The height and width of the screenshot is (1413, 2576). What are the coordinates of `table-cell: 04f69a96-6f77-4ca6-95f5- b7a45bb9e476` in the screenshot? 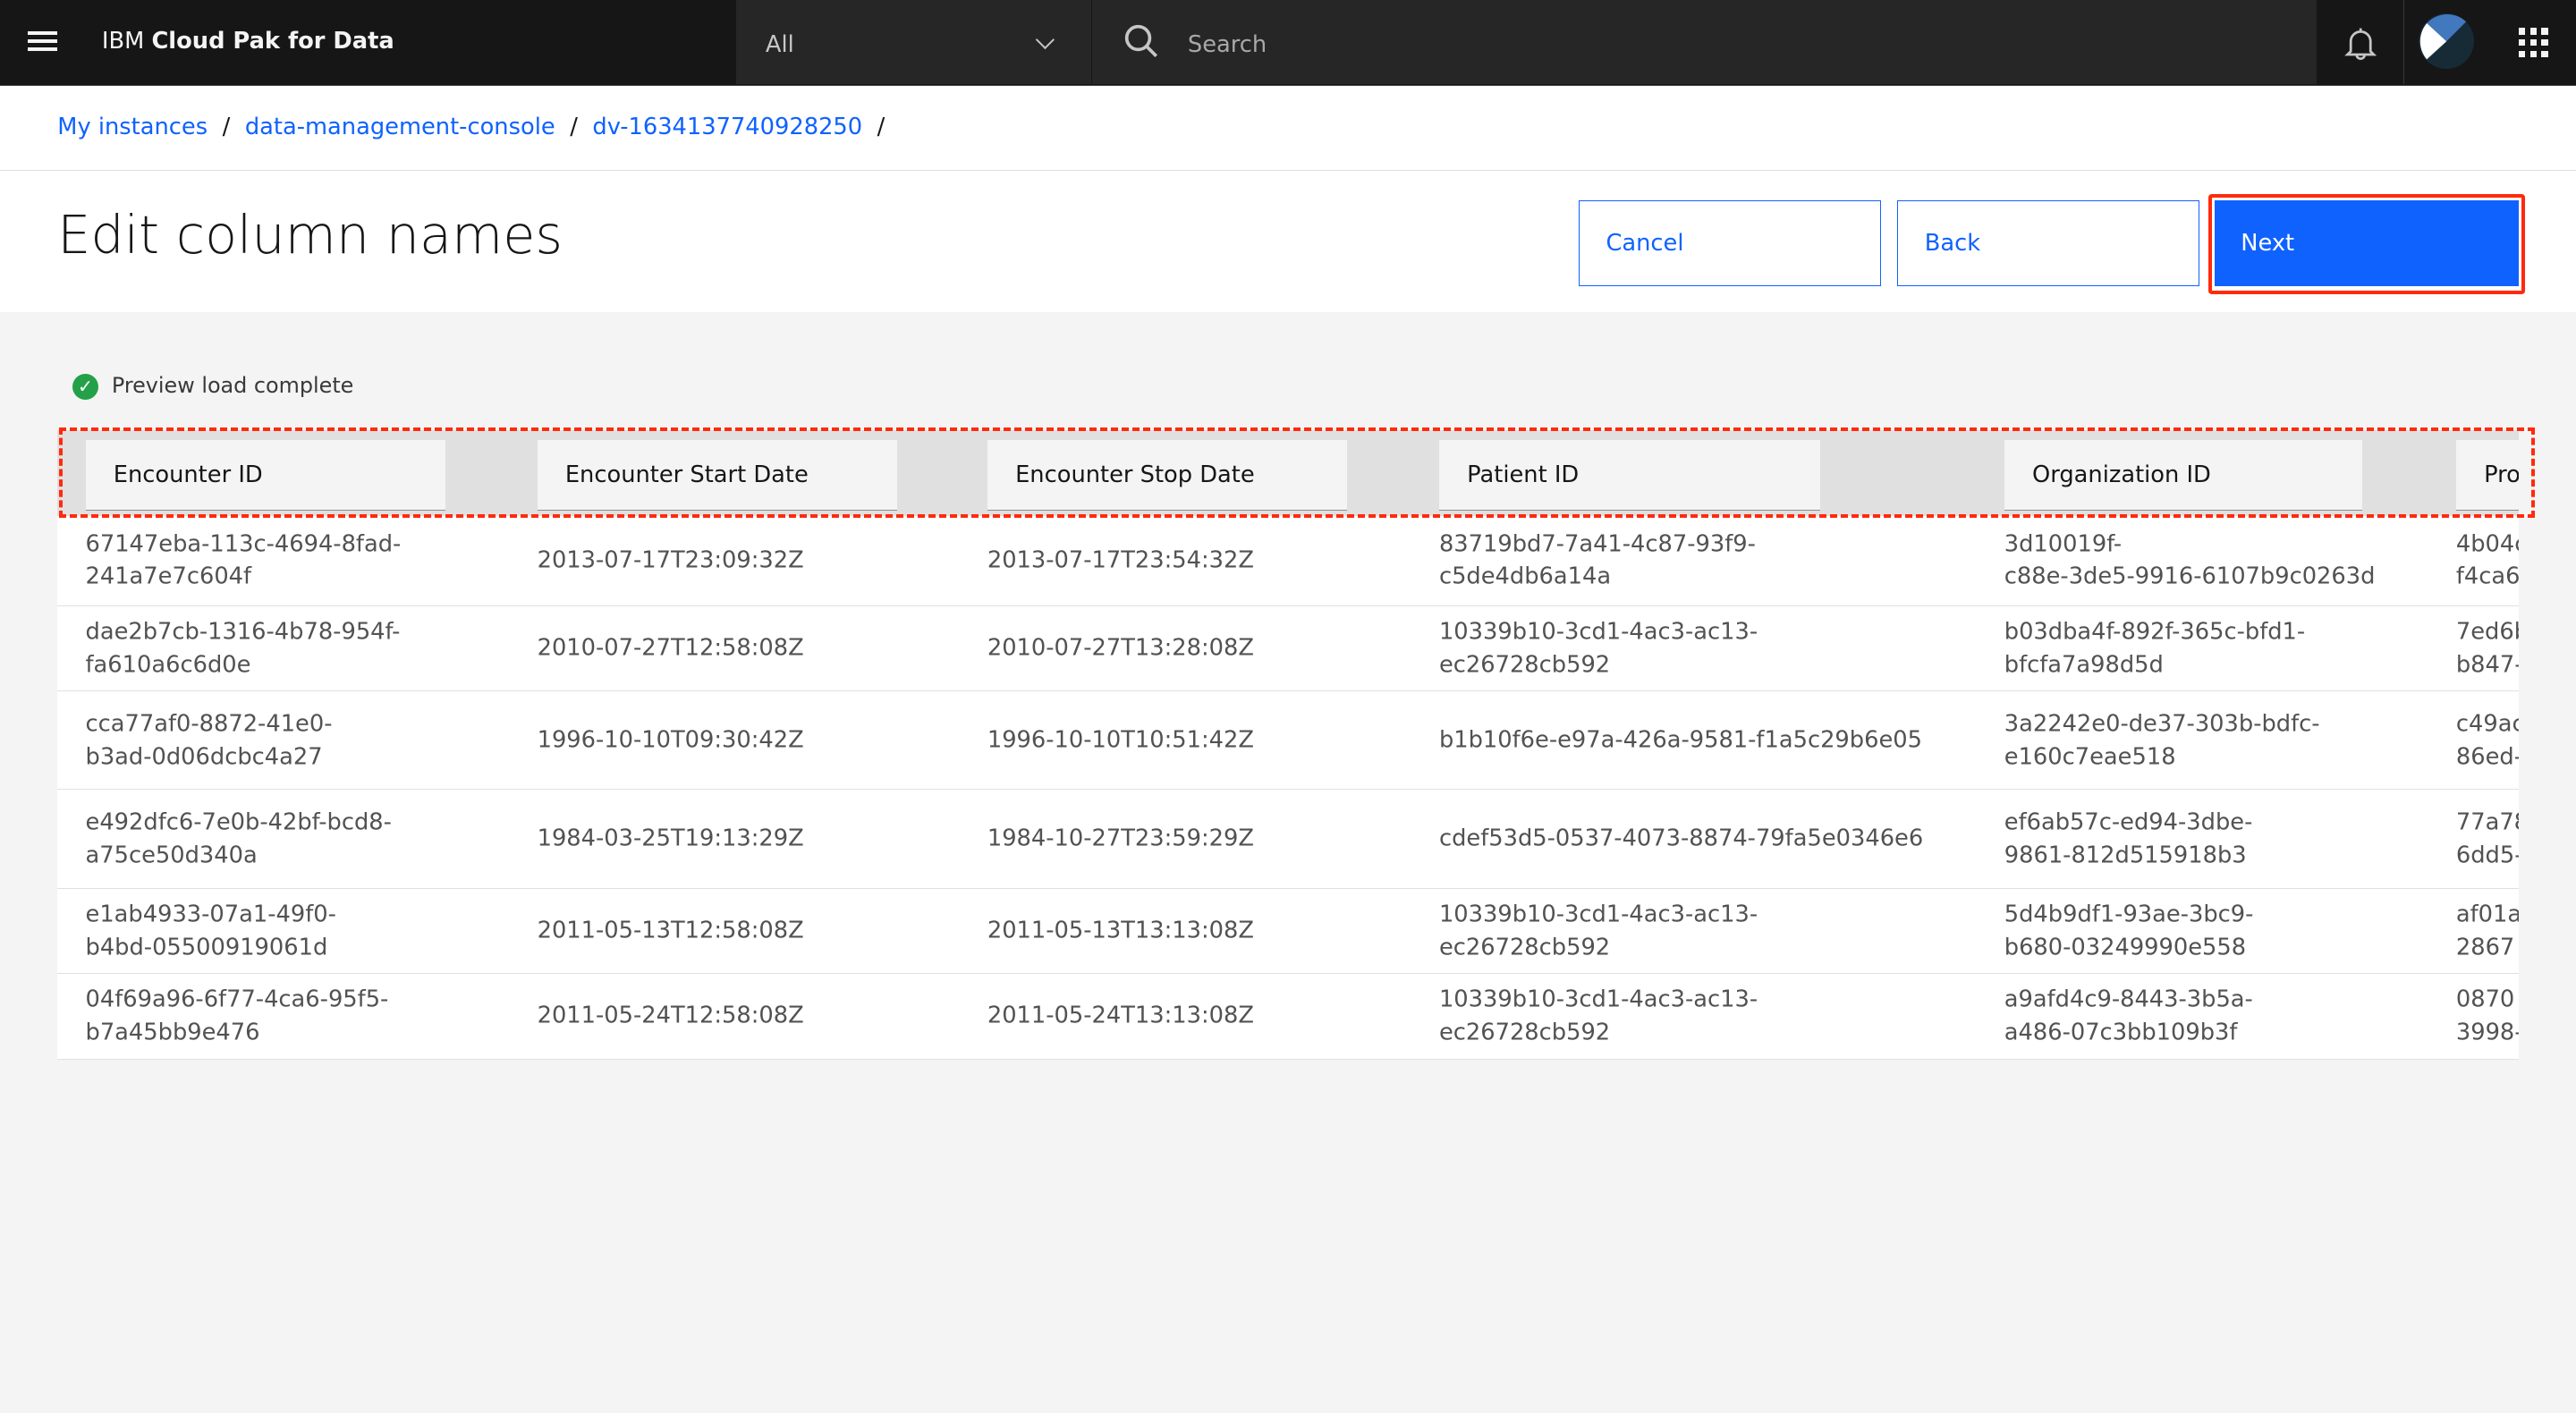 It's located at (237, 1016).